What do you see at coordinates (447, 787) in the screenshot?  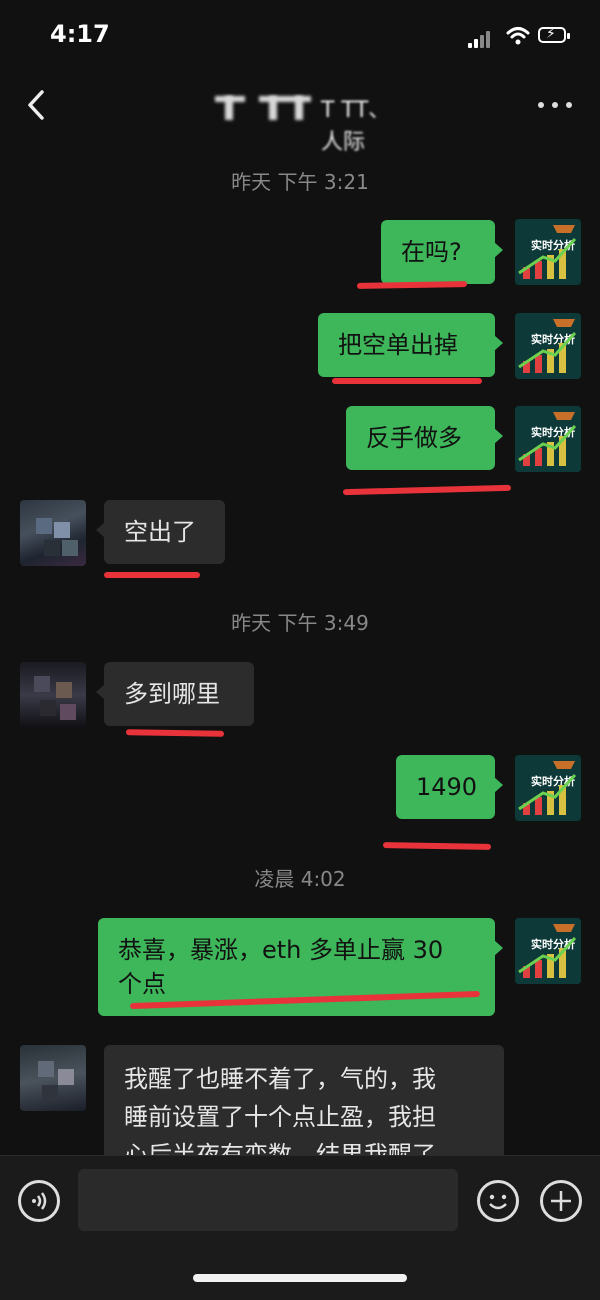 I see `message-text: 1490` at bounding box center [447, 787].